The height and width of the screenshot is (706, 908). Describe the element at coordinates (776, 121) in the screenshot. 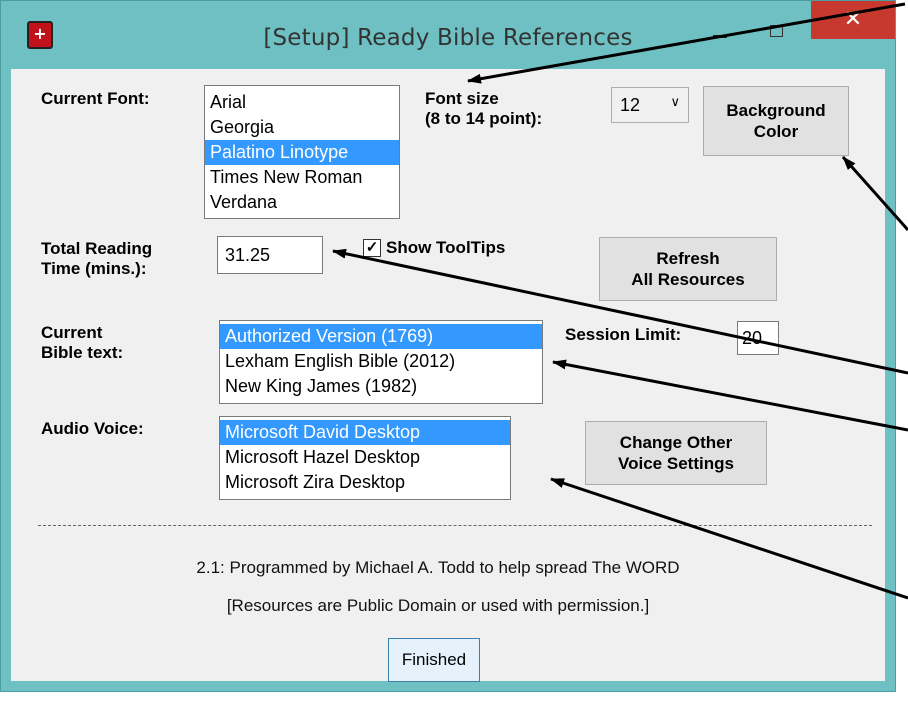

I see `background-color-button: Background Color` at that location.